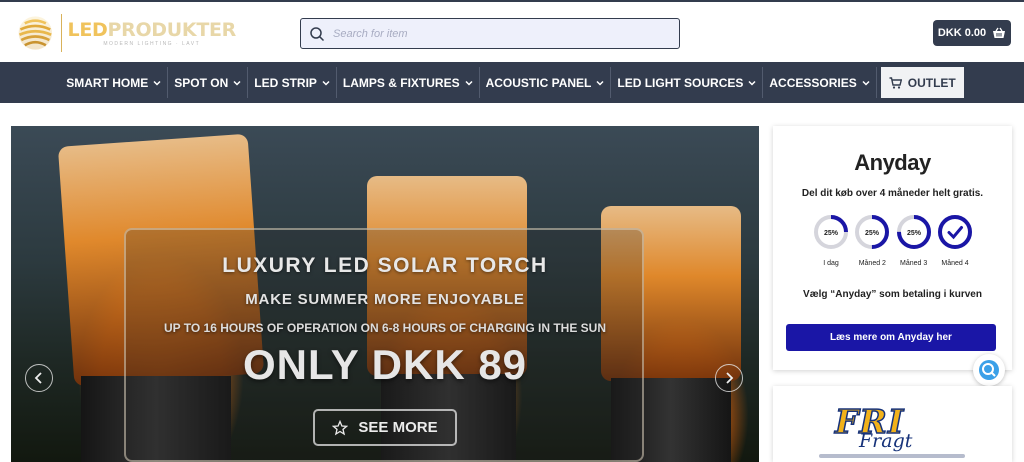 Image resolution: width=1024 pixels, height=462 pixels. What do you see at coordinates (892, 456) in the screenshot?
I see `free-shipping-underline` at bounding box center [892, 456].